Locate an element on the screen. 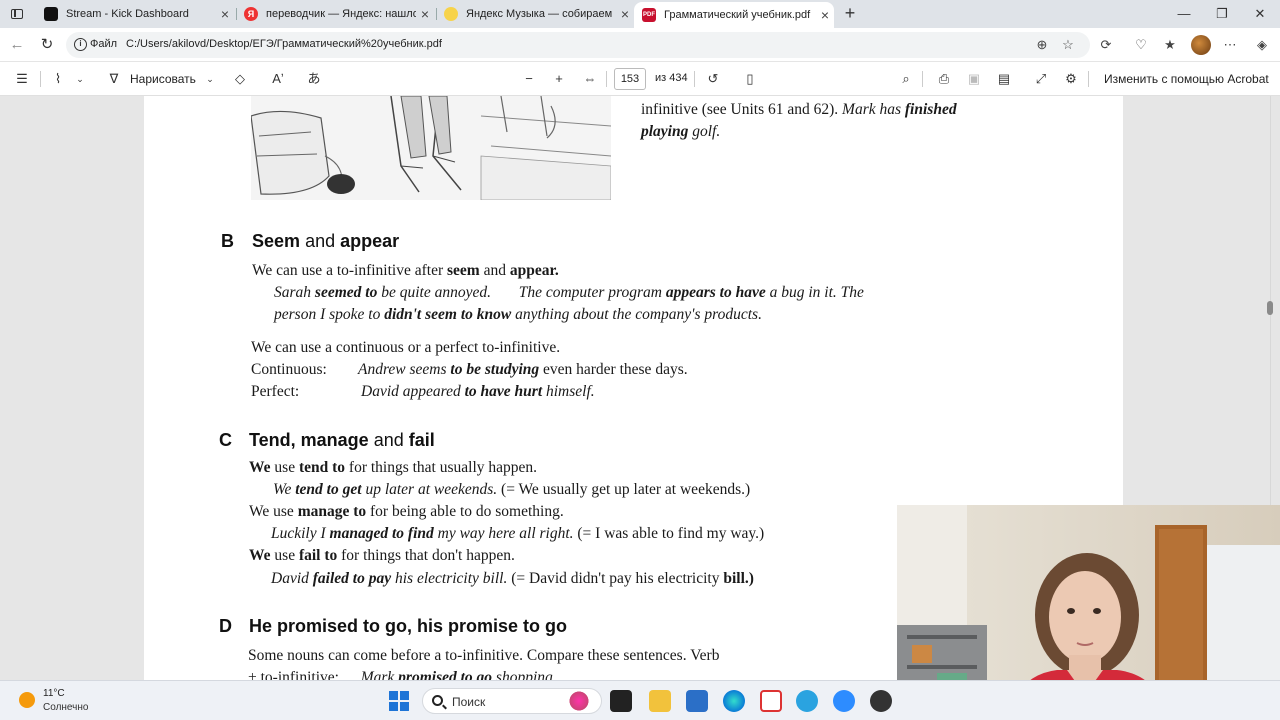  snipping-tool-icon is located at coordinates (771, 701).